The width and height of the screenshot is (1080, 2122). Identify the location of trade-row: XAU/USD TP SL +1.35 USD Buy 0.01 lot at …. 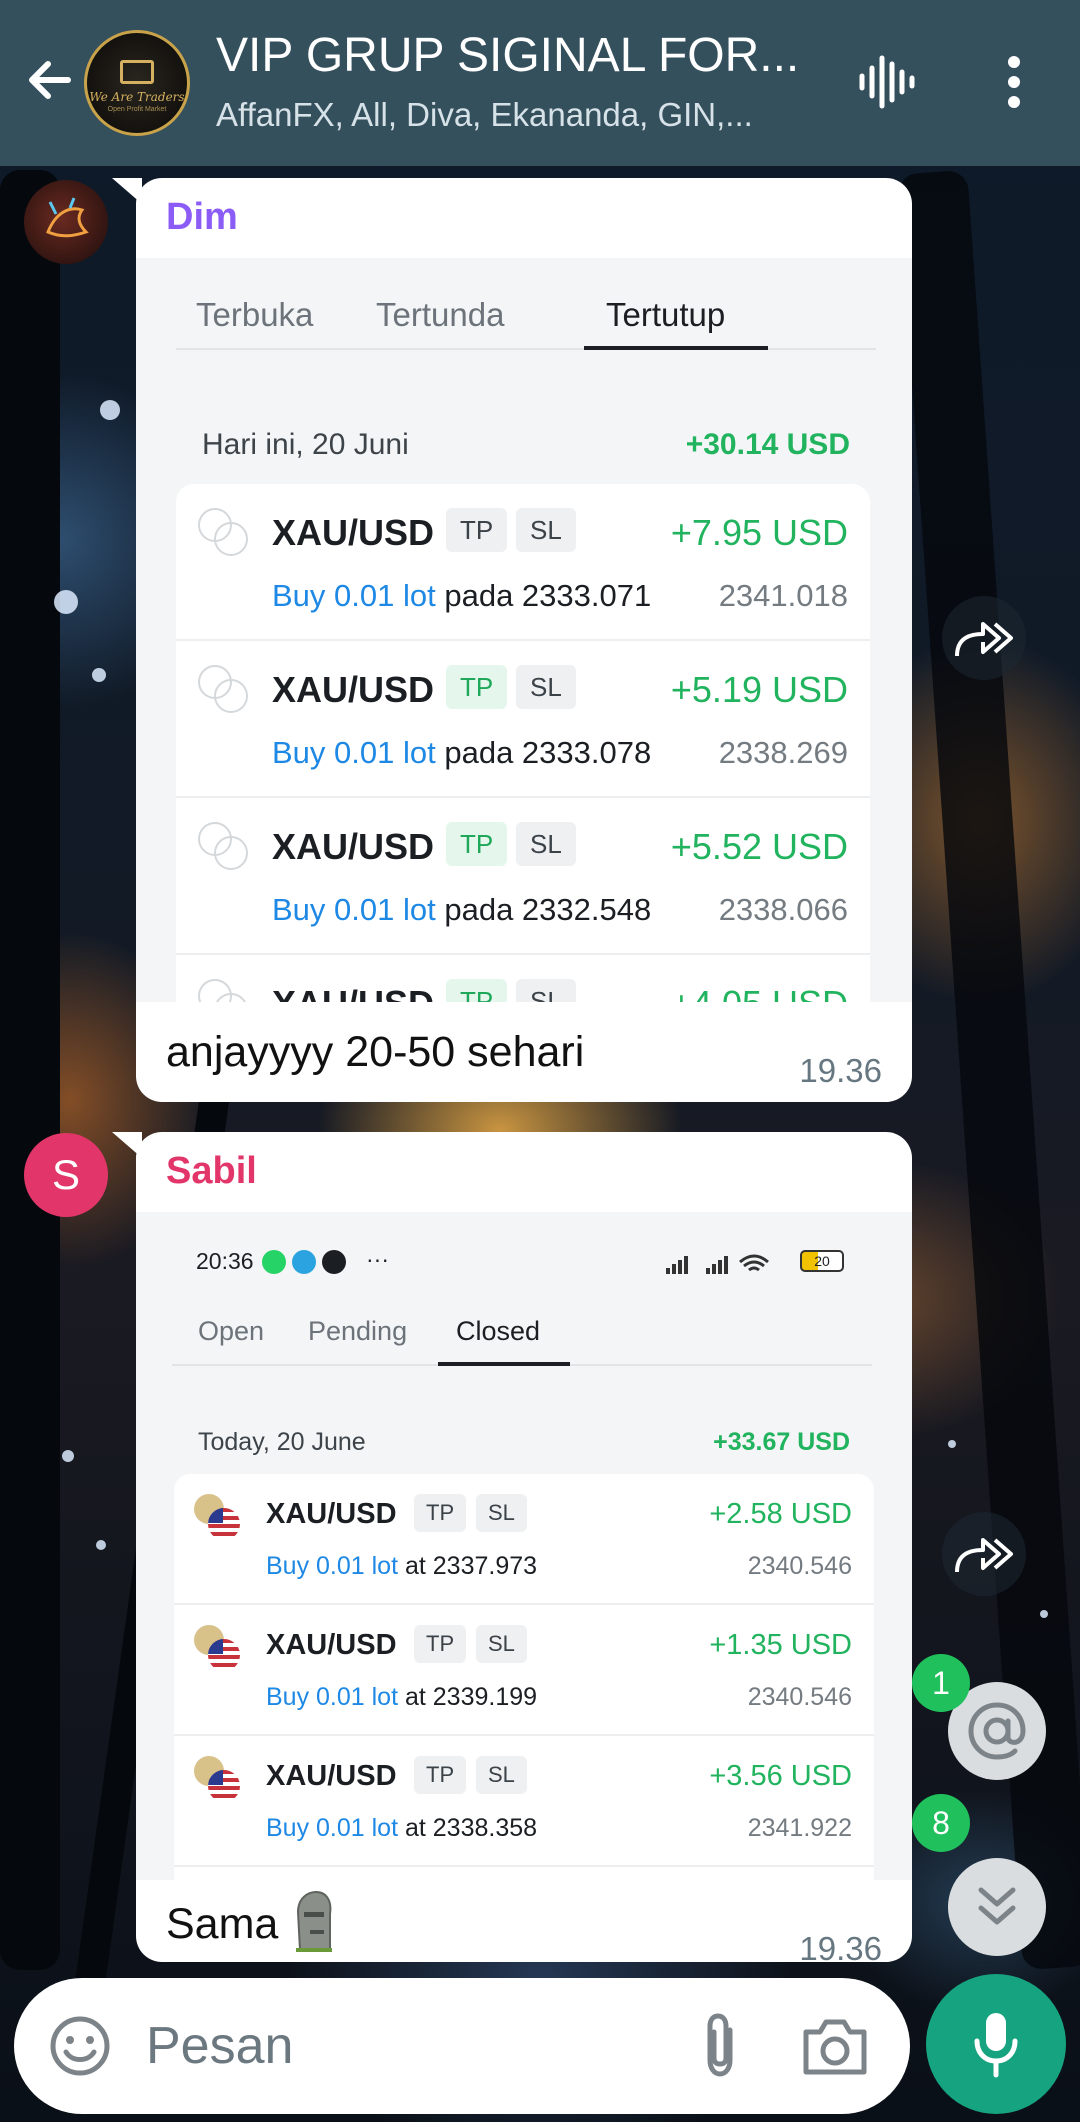
(524, 1670).